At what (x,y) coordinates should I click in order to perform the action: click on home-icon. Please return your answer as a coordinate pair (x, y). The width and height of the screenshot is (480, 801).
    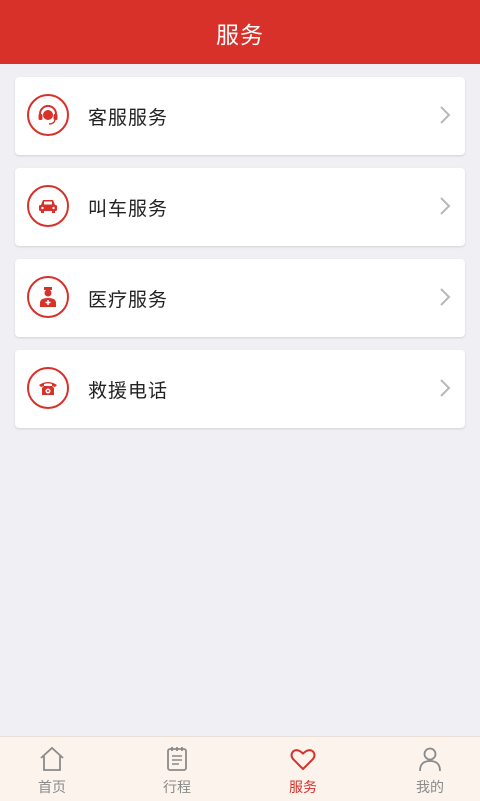
    Looking at the image, I should click on (52, 758).